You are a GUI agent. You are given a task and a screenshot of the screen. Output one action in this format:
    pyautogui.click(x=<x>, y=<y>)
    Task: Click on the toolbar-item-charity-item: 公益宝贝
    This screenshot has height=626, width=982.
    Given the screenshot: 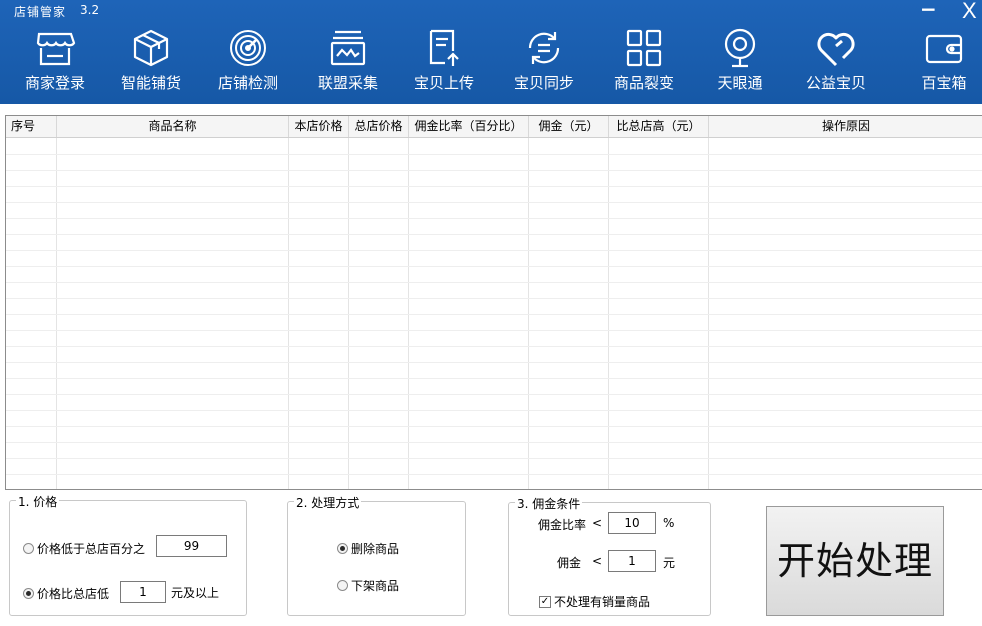 What is the action you would take?
    pyautogui.click(x=836, y=61)
    